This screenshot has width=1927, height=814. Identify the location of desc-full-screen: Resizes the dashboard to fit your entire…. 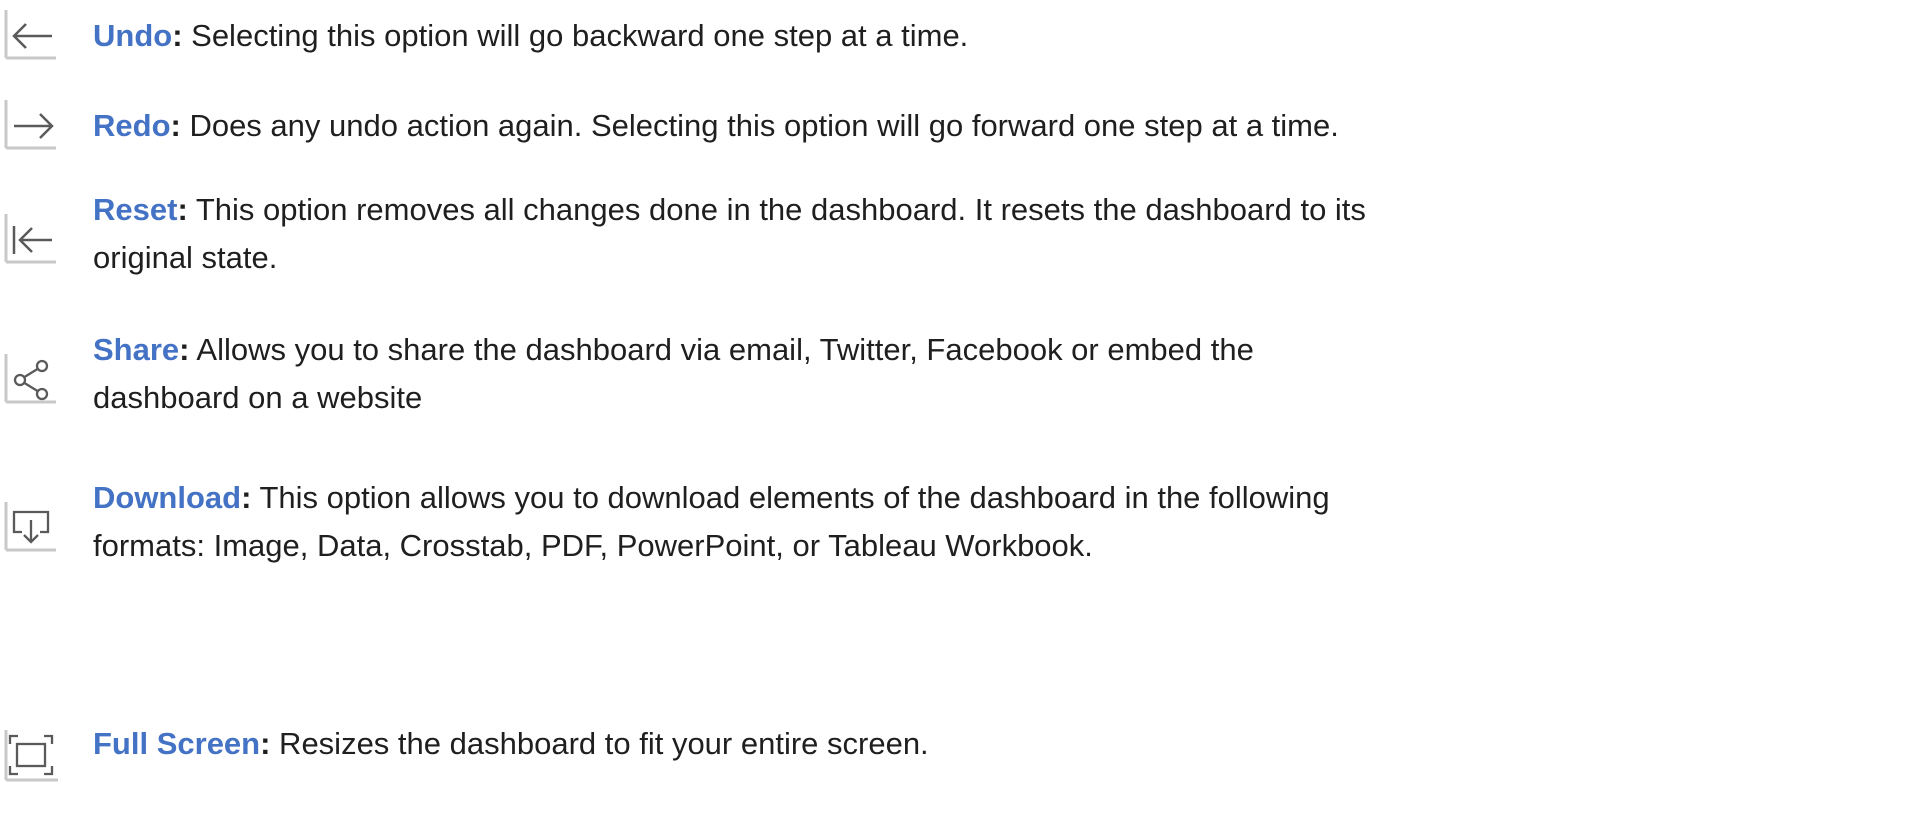
(599, 743).